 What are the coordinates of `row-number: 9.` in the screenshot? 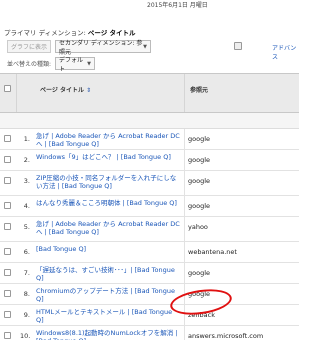 It's located at (26, 315).